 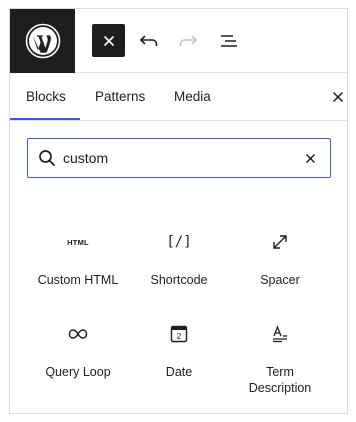 I want to click on block-label: Date, so click(x=179, y=372).